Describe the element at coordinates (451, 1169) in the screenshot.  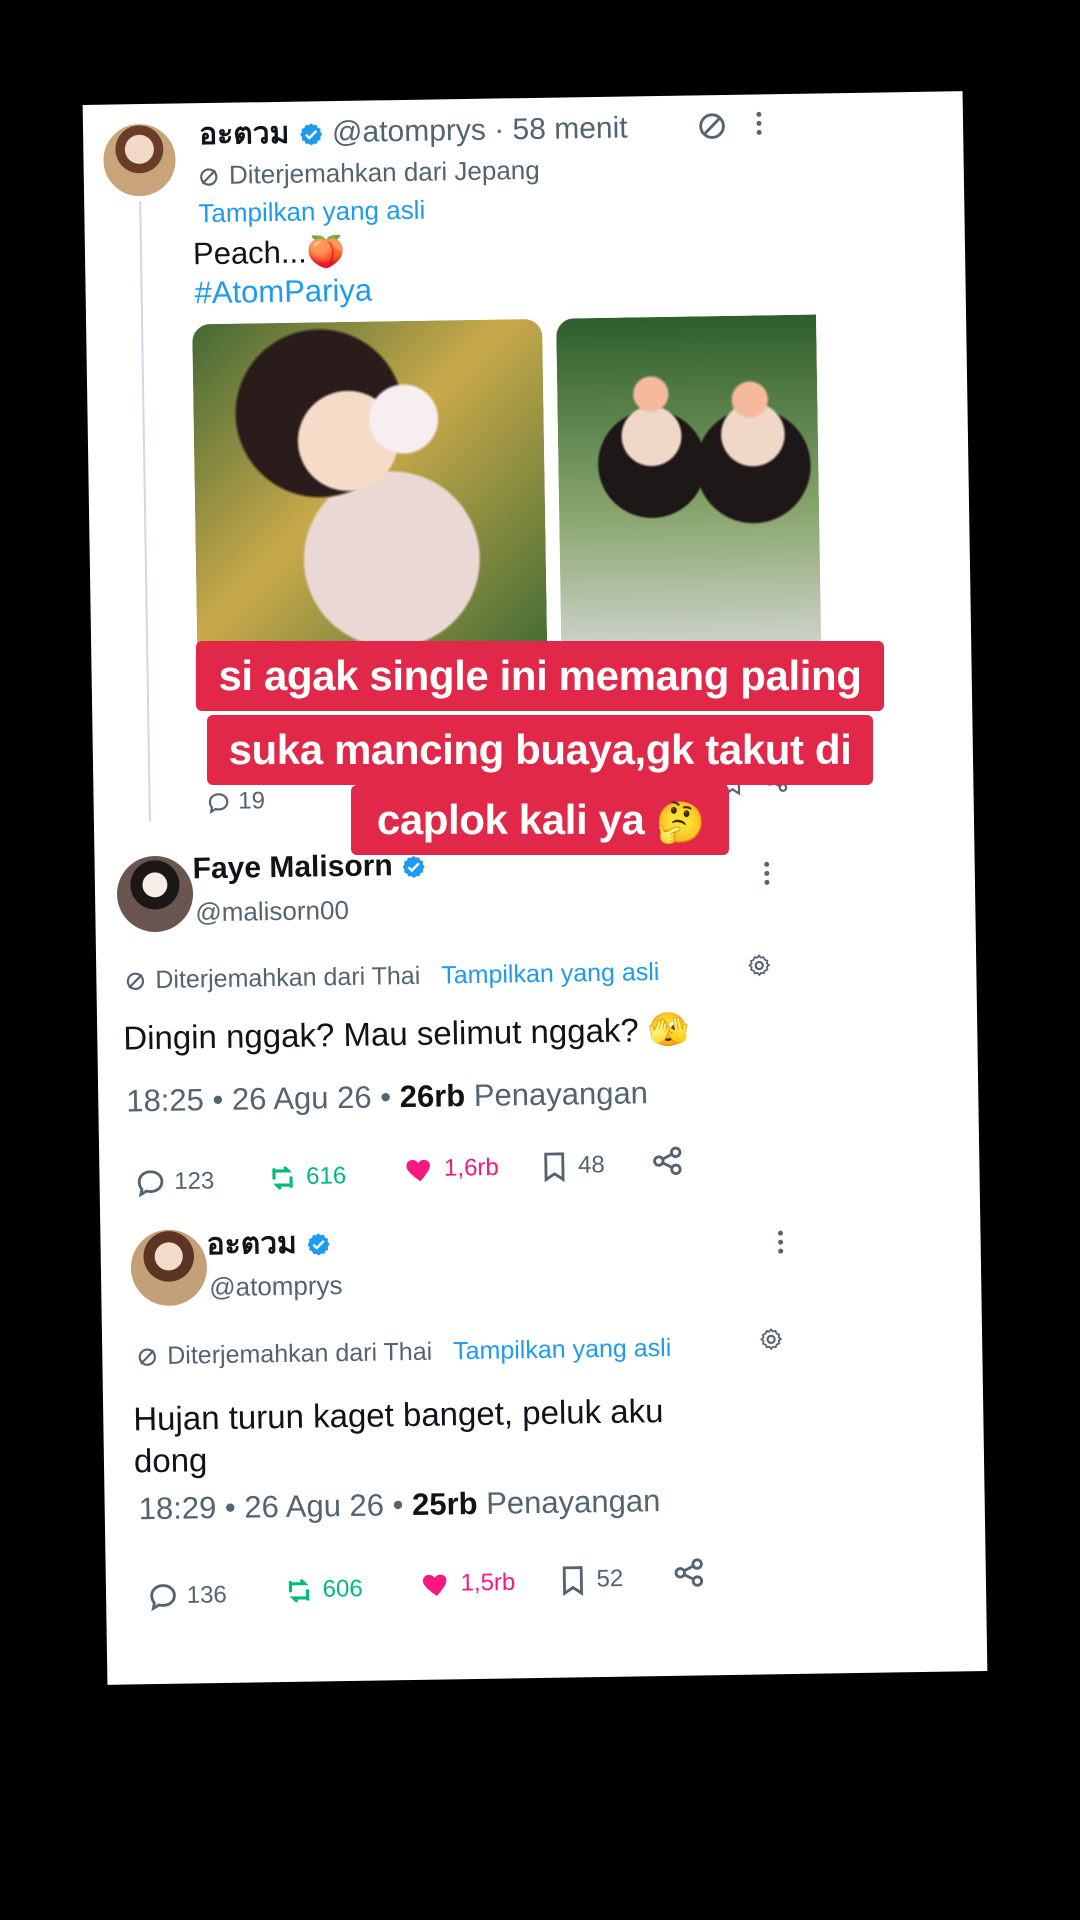
I see `like-stat: 1,6rb` at that location.